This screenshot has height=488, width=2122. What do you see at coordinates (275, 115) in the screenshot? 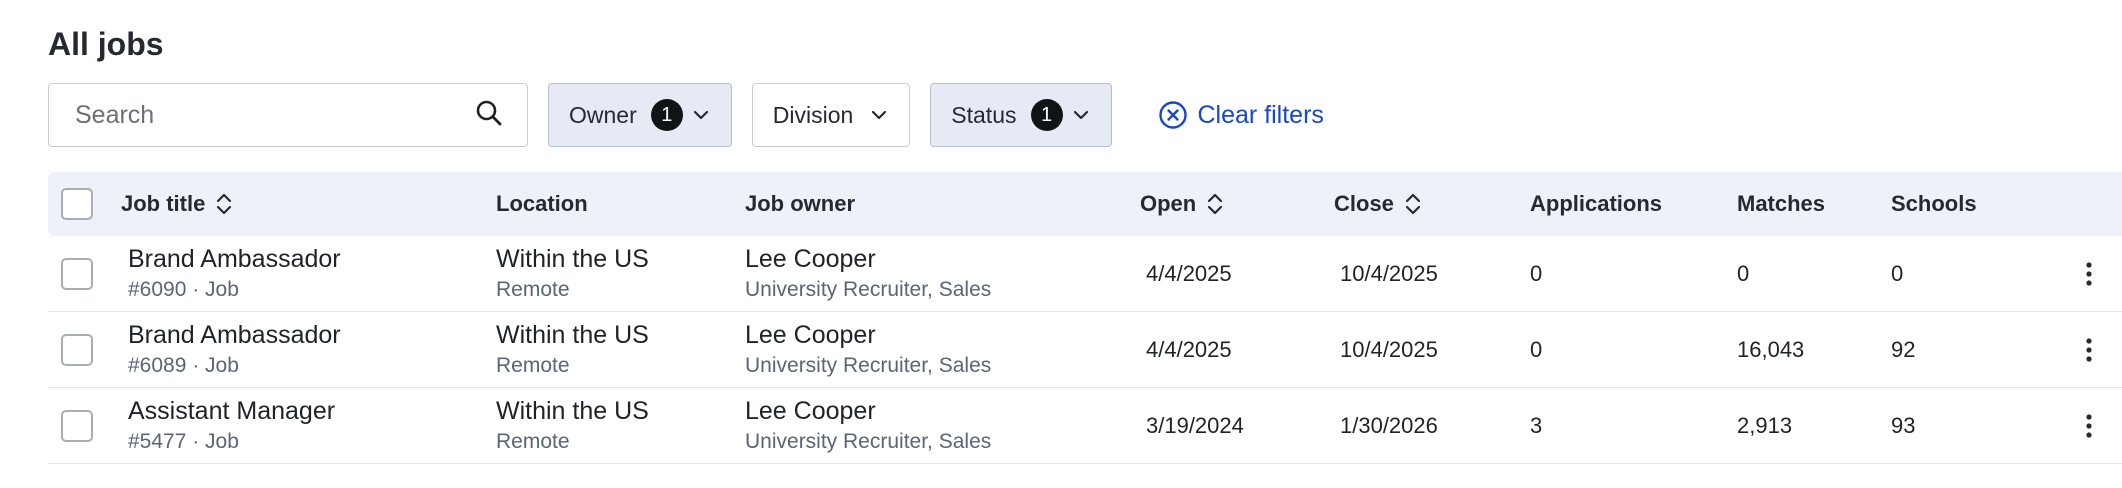
I see `search-input` at bounding box center [275, 115].